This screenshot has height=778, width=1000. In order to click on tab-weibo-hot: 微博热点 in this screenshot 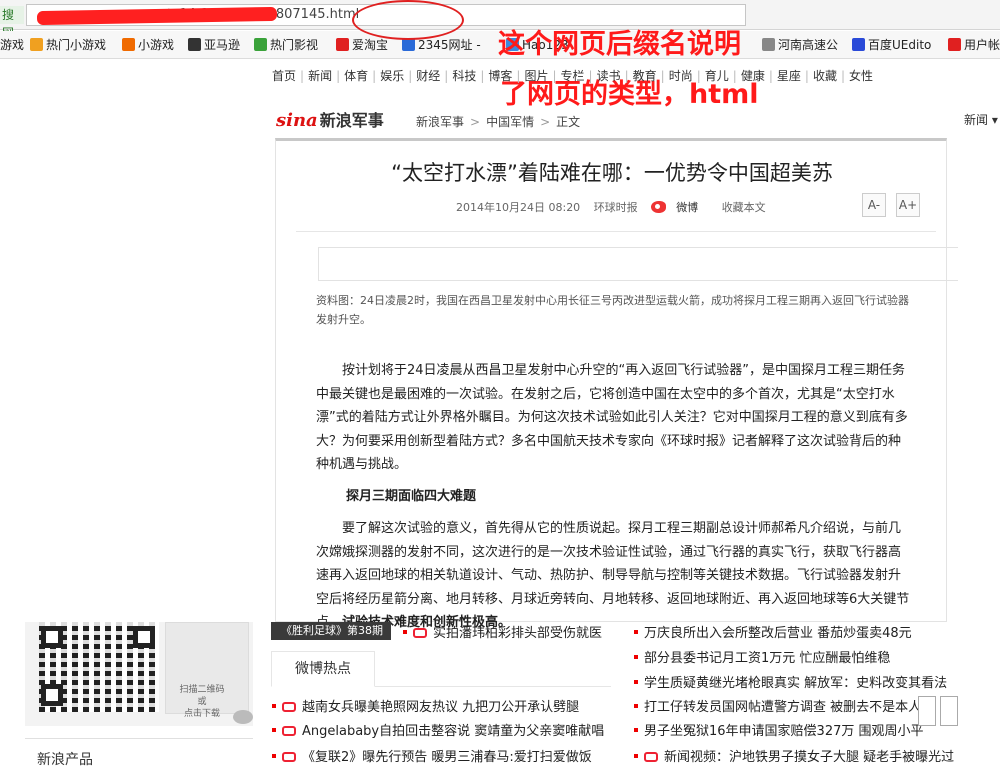, I will do `click(323, 669)`.